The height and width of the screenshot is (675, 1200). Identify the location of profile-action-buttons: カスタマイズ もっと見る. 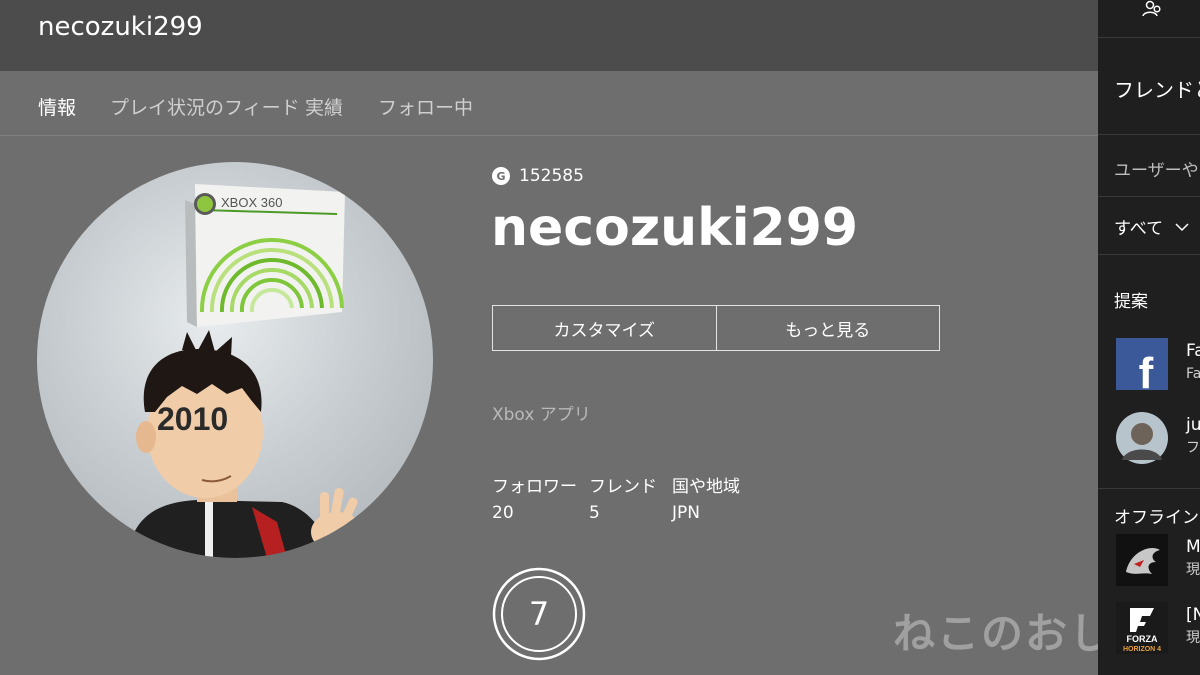
(716, 328).